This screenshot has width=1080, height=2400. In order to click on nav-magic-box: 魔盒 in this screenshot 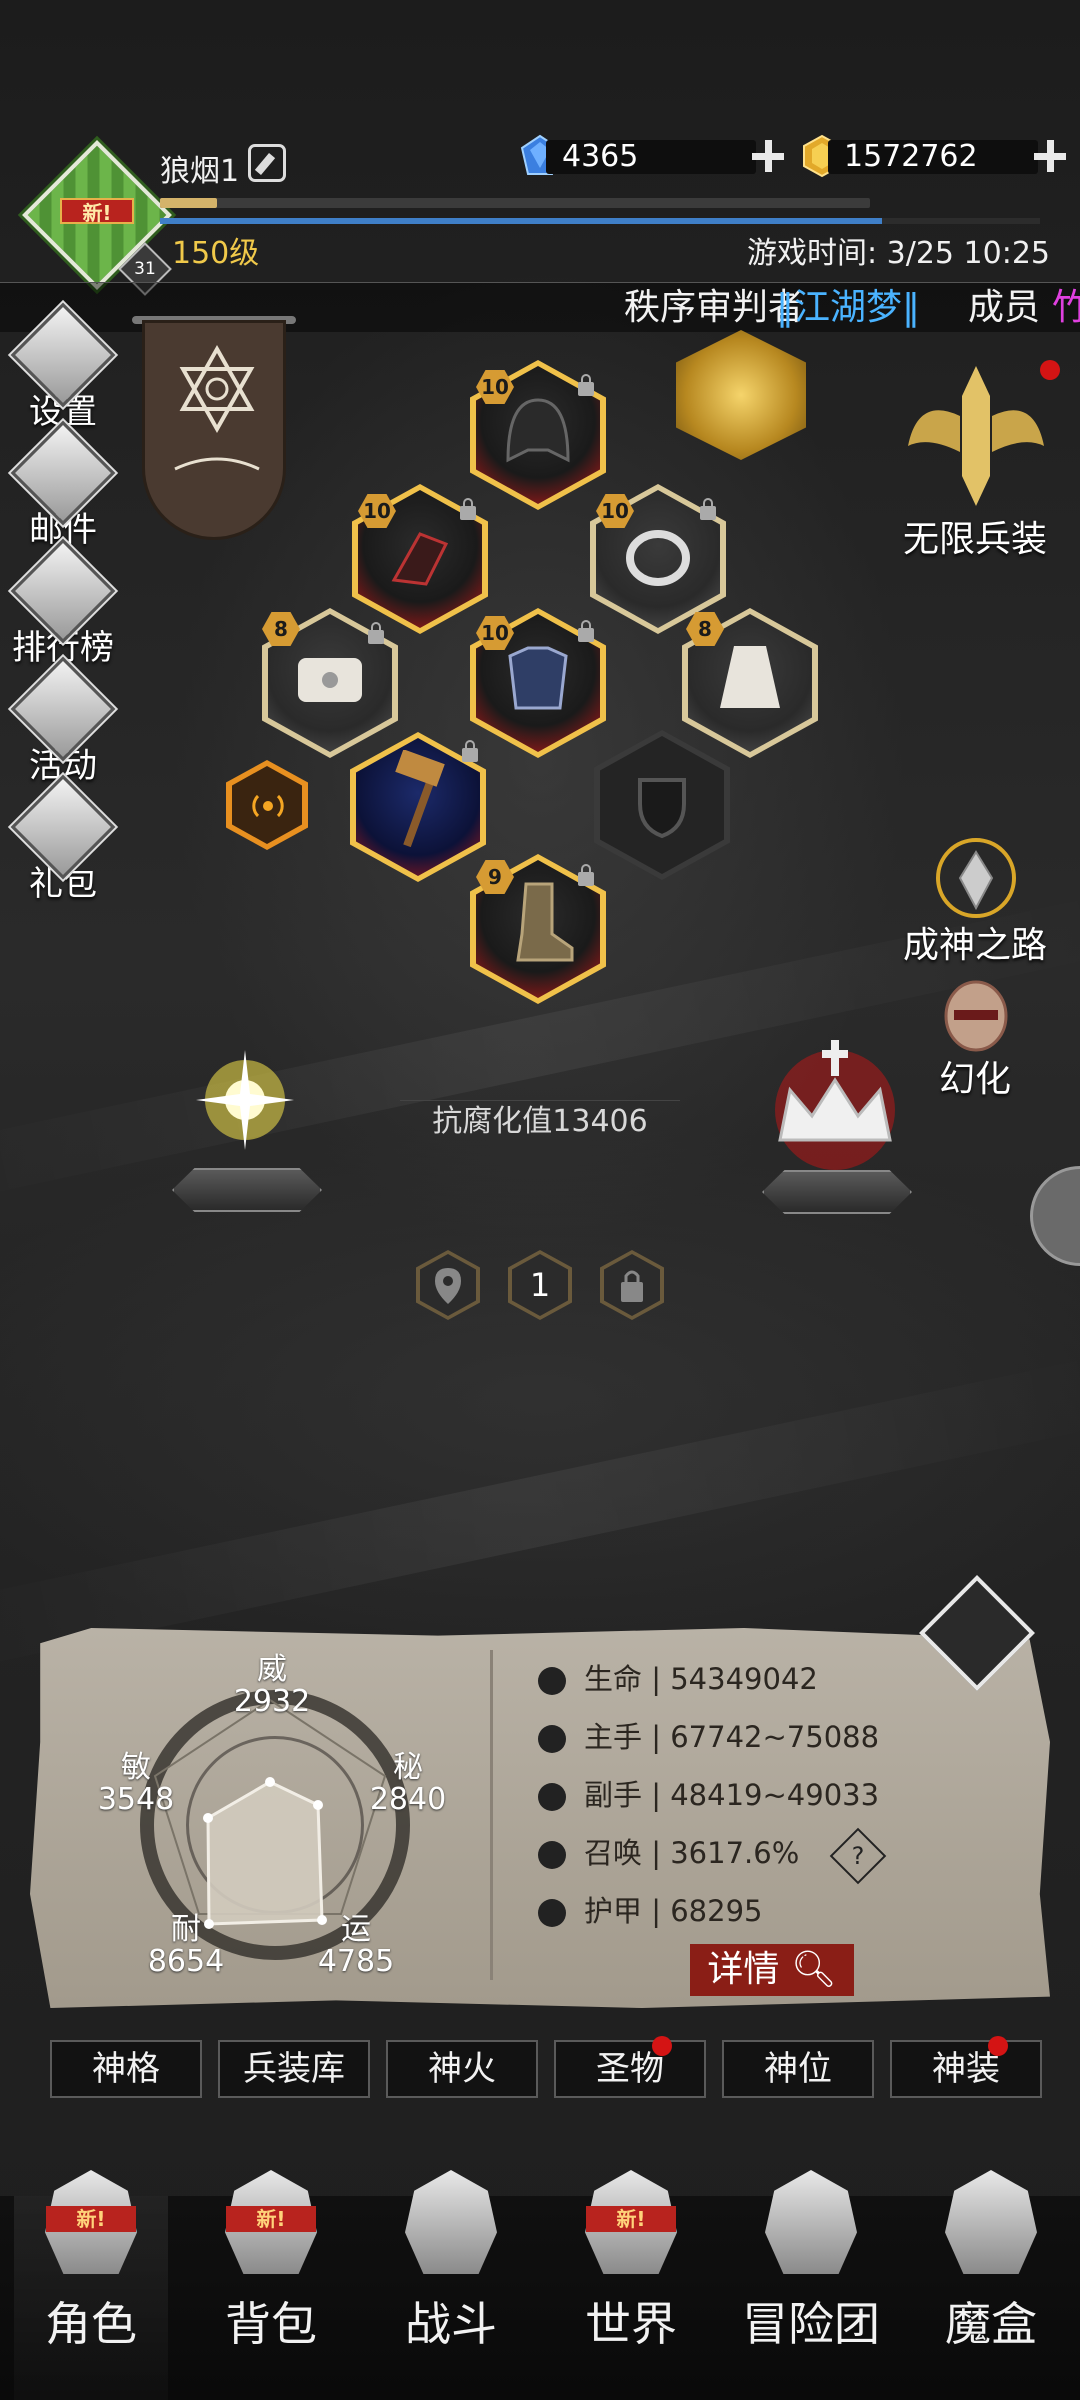, I will do `click(991, 2262)`.